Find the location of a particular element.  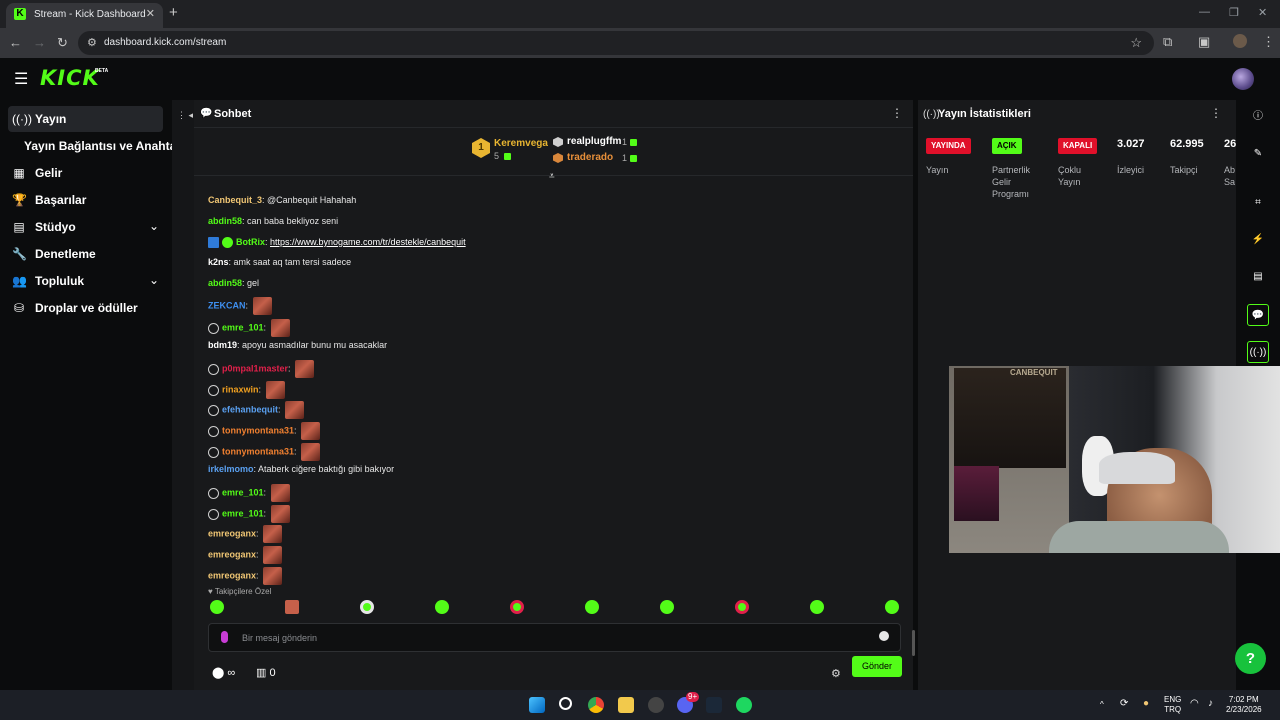

sidebar-item-studyo: ▤ Stüdyo ⌄ is located at coordinates (85, 227).